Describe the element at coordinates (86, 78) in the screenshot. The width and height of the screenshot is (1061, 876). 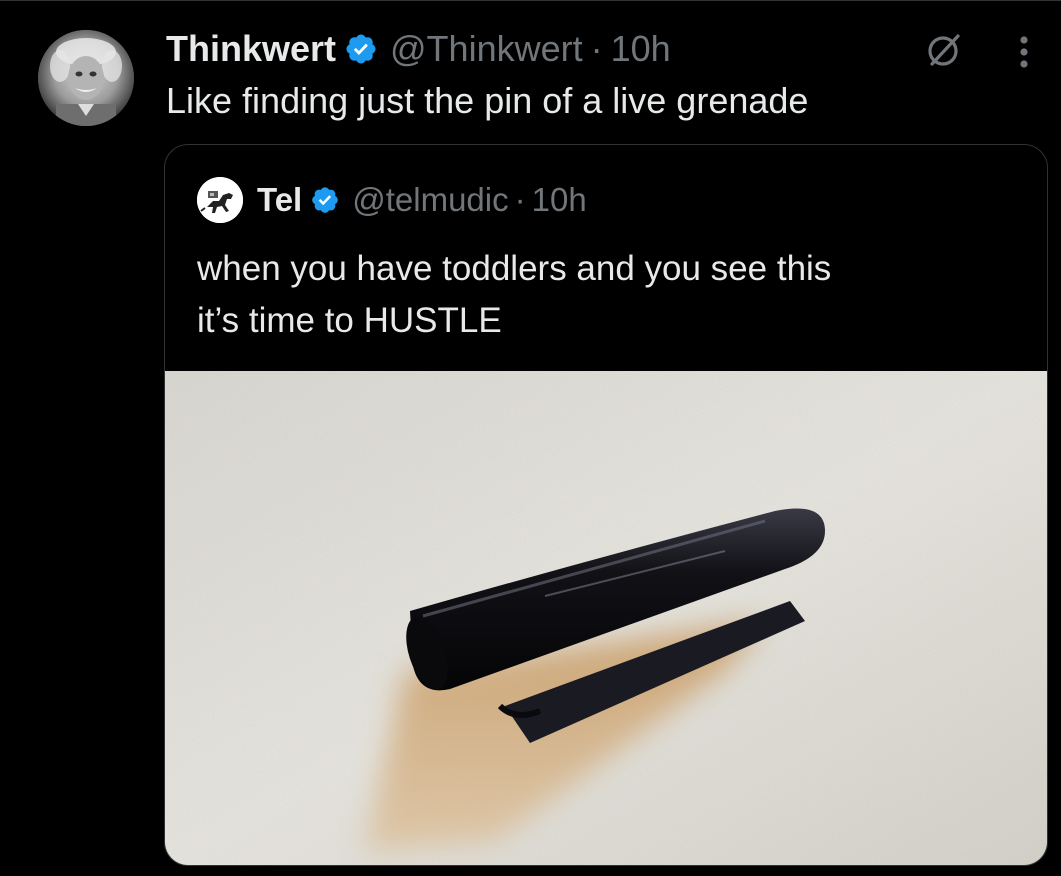
I see `avatar` at that location.